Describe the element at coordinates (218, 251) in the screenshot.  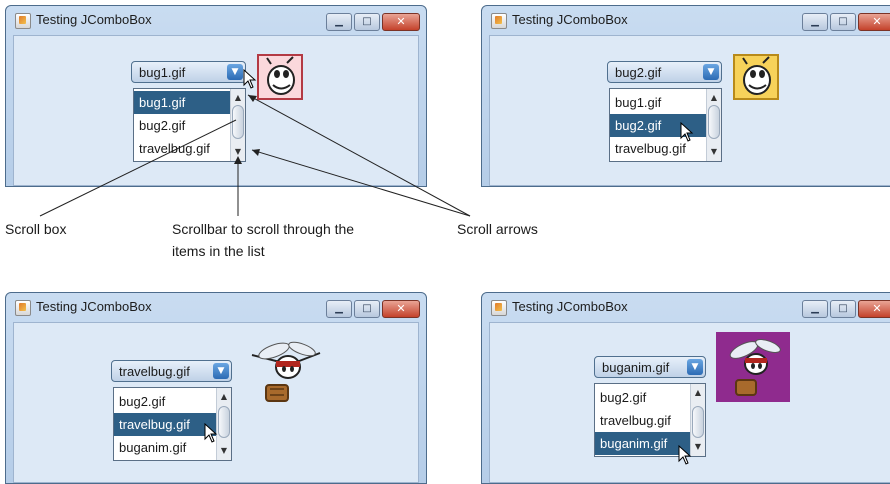
I see `scrollbar-label-line2: items in the list` at that location.